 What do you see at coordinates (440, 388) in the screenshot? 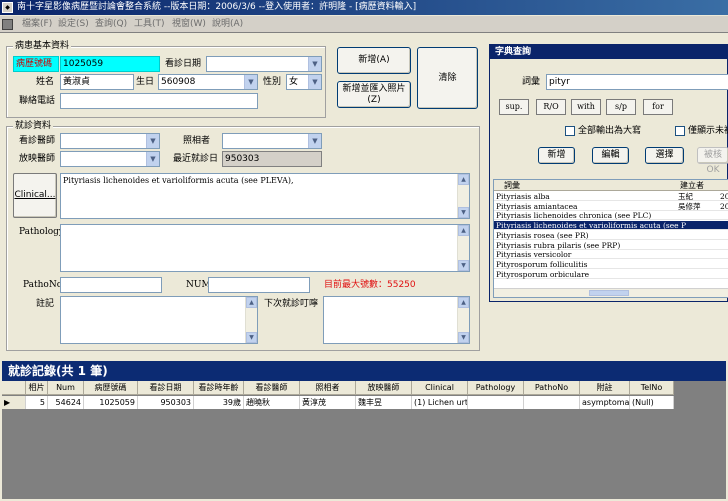
I see `column-header: Clinical` at bounding box center [440, 388].